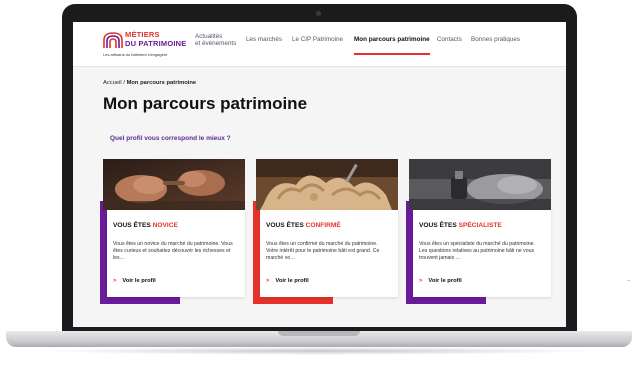  I want to click on wood-sculpture-icon, so click(327, 184).